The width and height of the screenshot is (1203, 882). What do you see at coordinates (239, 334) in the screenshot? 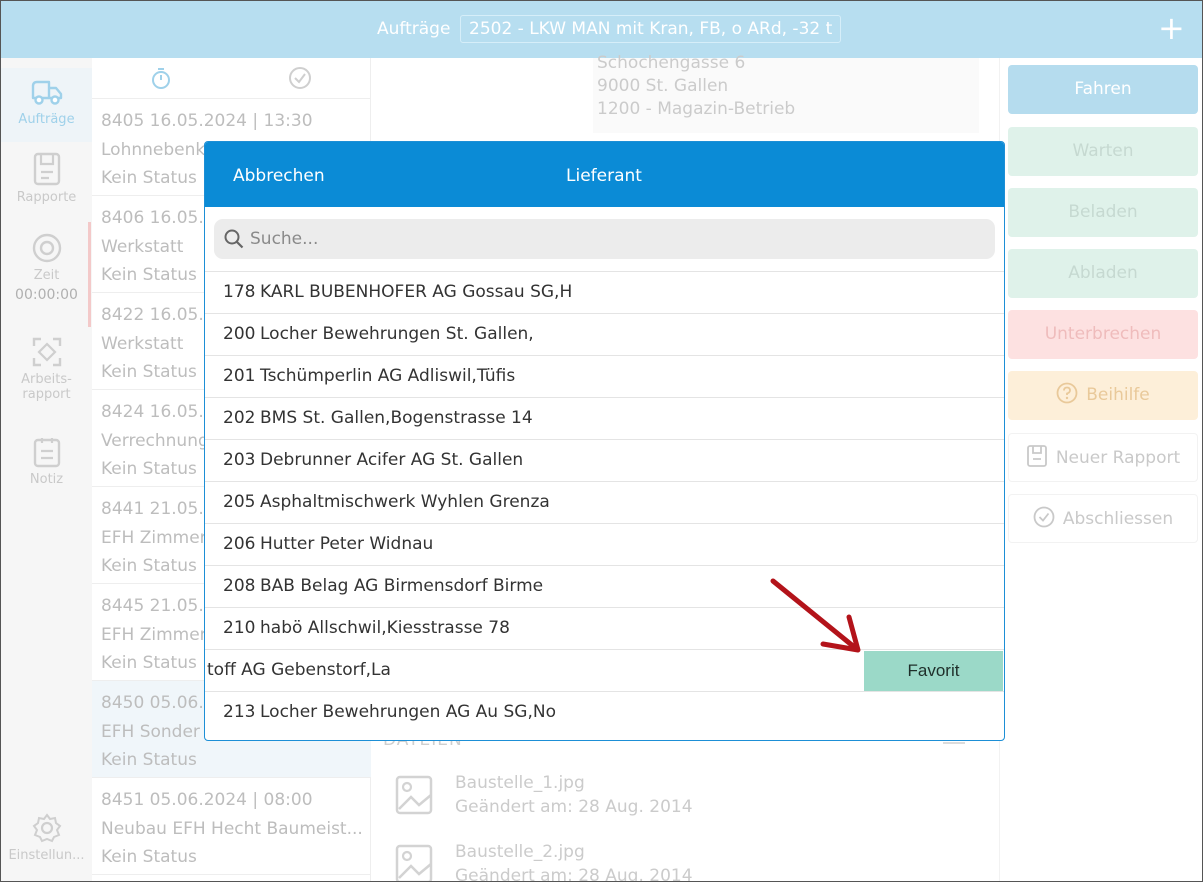
I see `supplier-number: 200` at bounding box center [239, 334].